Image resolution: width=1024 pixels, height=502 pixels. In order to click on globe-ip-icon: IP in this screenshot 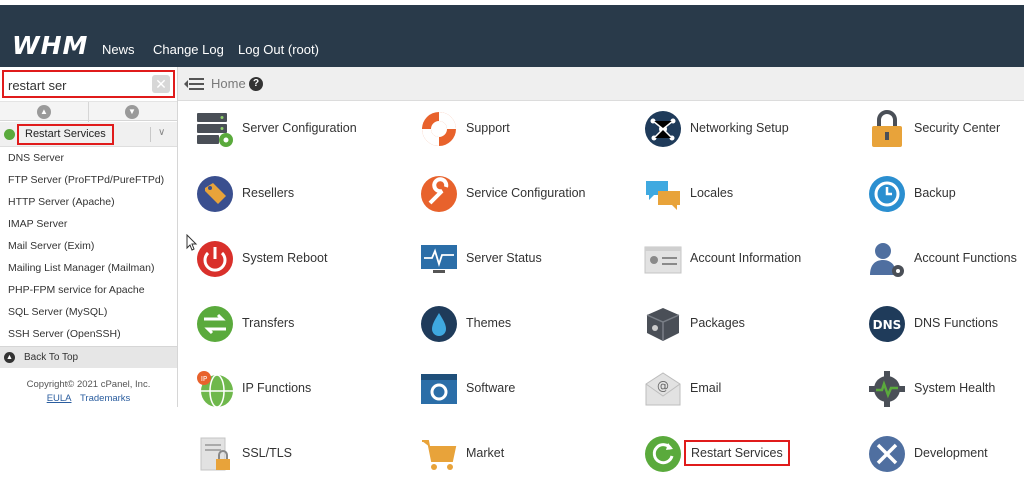, I will do `click(215, 389)`.